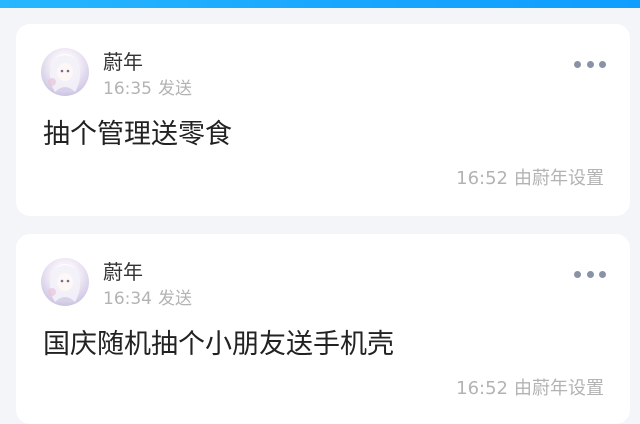 This screenshot has height=424, width=640. What do you see at coordinates (320, 4) in the screenshot?
I see `top-accent-bar` at bounding box center [320, 4].